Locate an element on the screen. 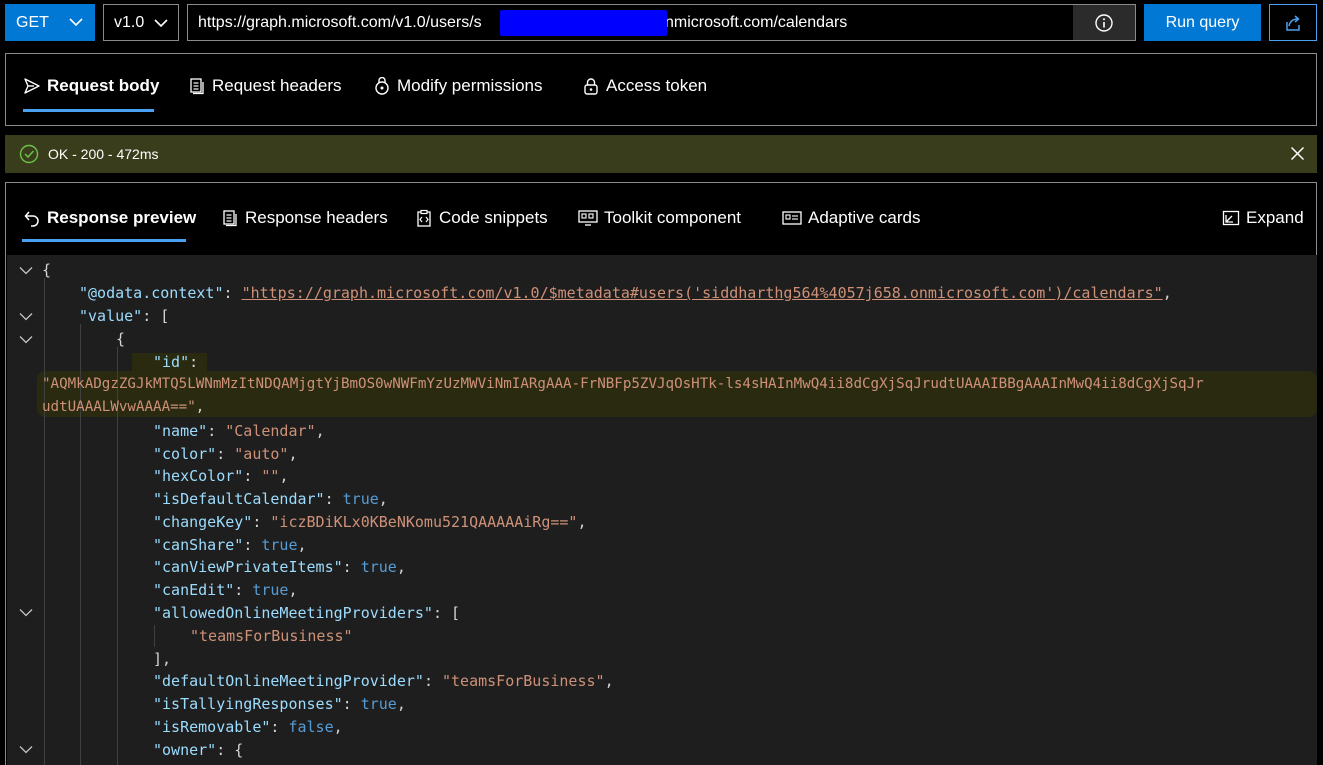 The width and height of the screenshot is (1323, 765). tab-access-token: Access token is located at coordinates (644, 86).